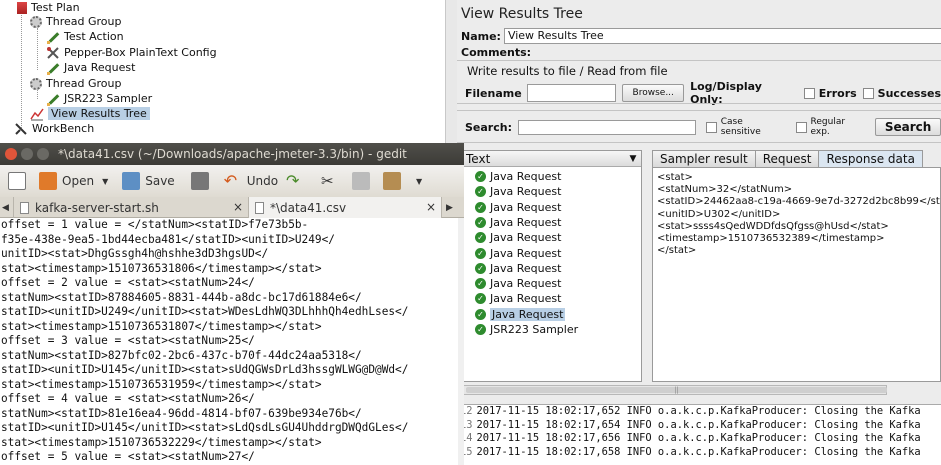 The image size is (941, 465). I want to click on tree-node-test-plan: Test Plan, so click(47, 7).